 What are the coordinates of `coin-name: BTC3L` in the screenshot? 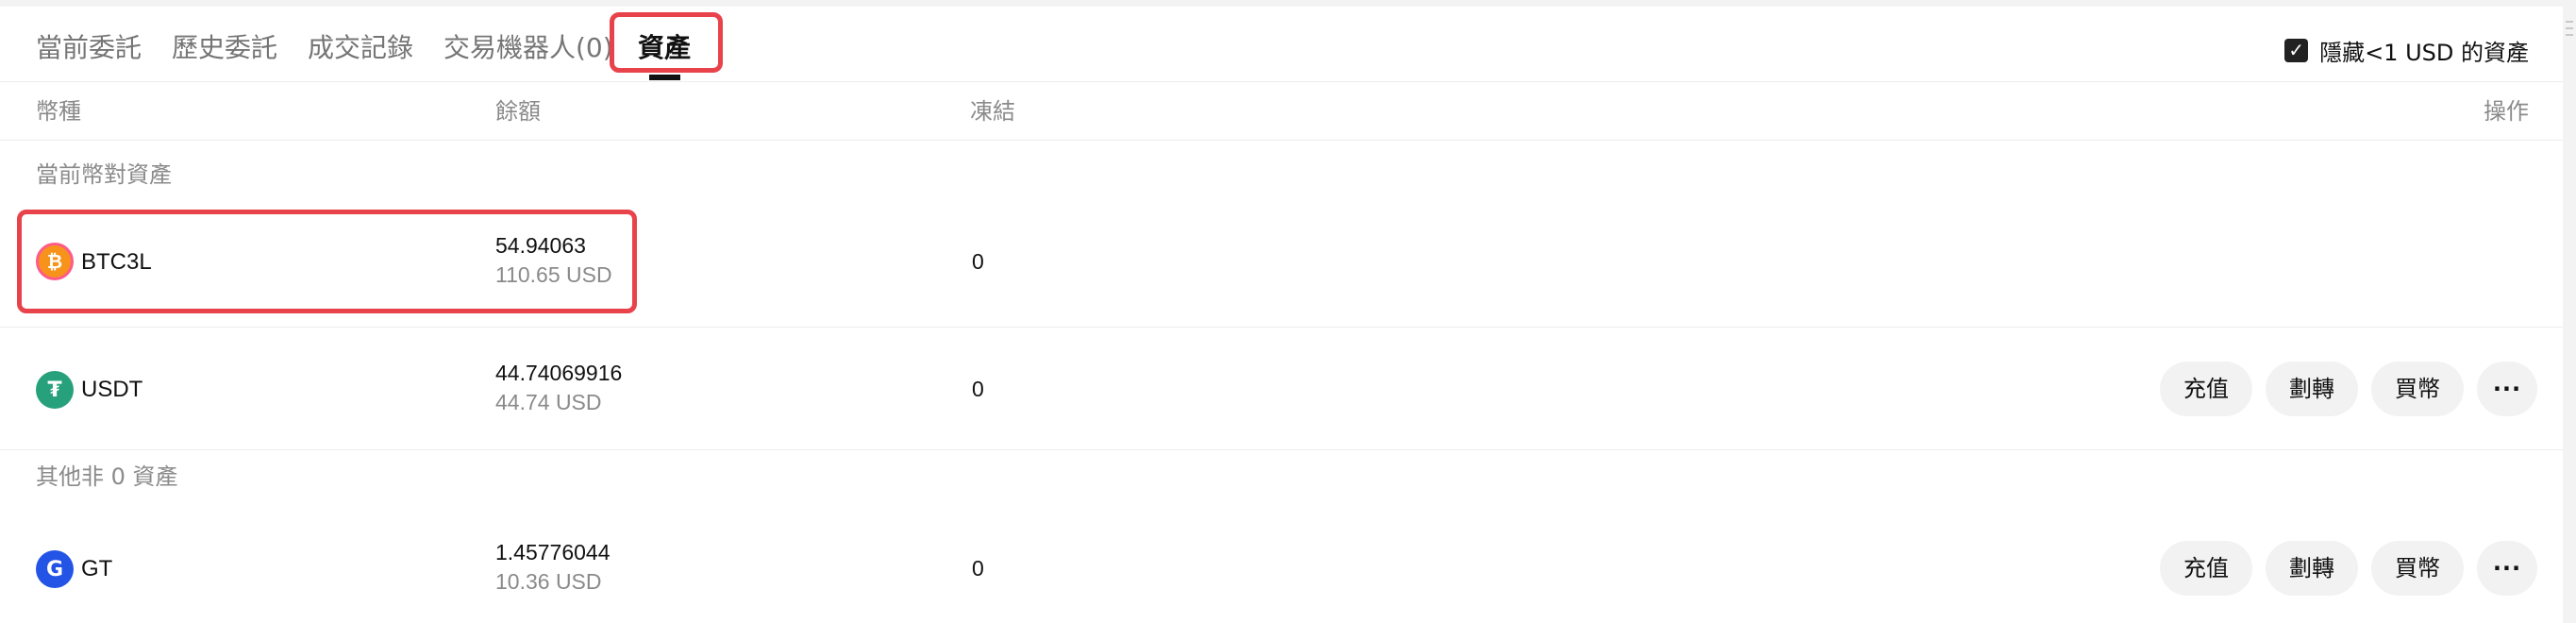 It's located at (116, 262).